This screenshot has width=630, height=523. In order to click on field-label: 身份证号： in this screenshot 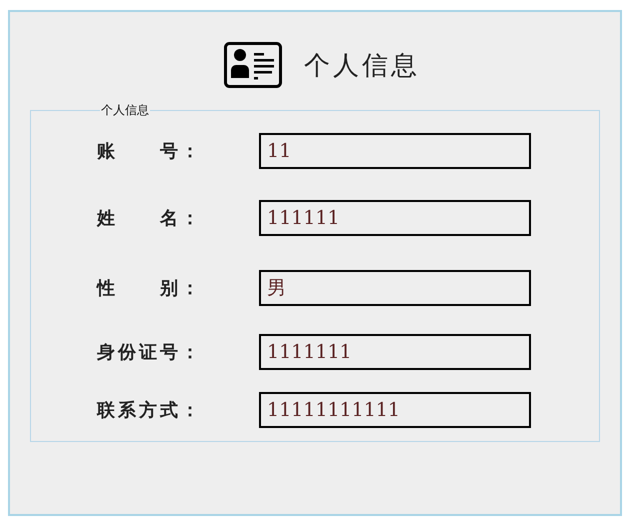, I will do `click(150, 352)`.